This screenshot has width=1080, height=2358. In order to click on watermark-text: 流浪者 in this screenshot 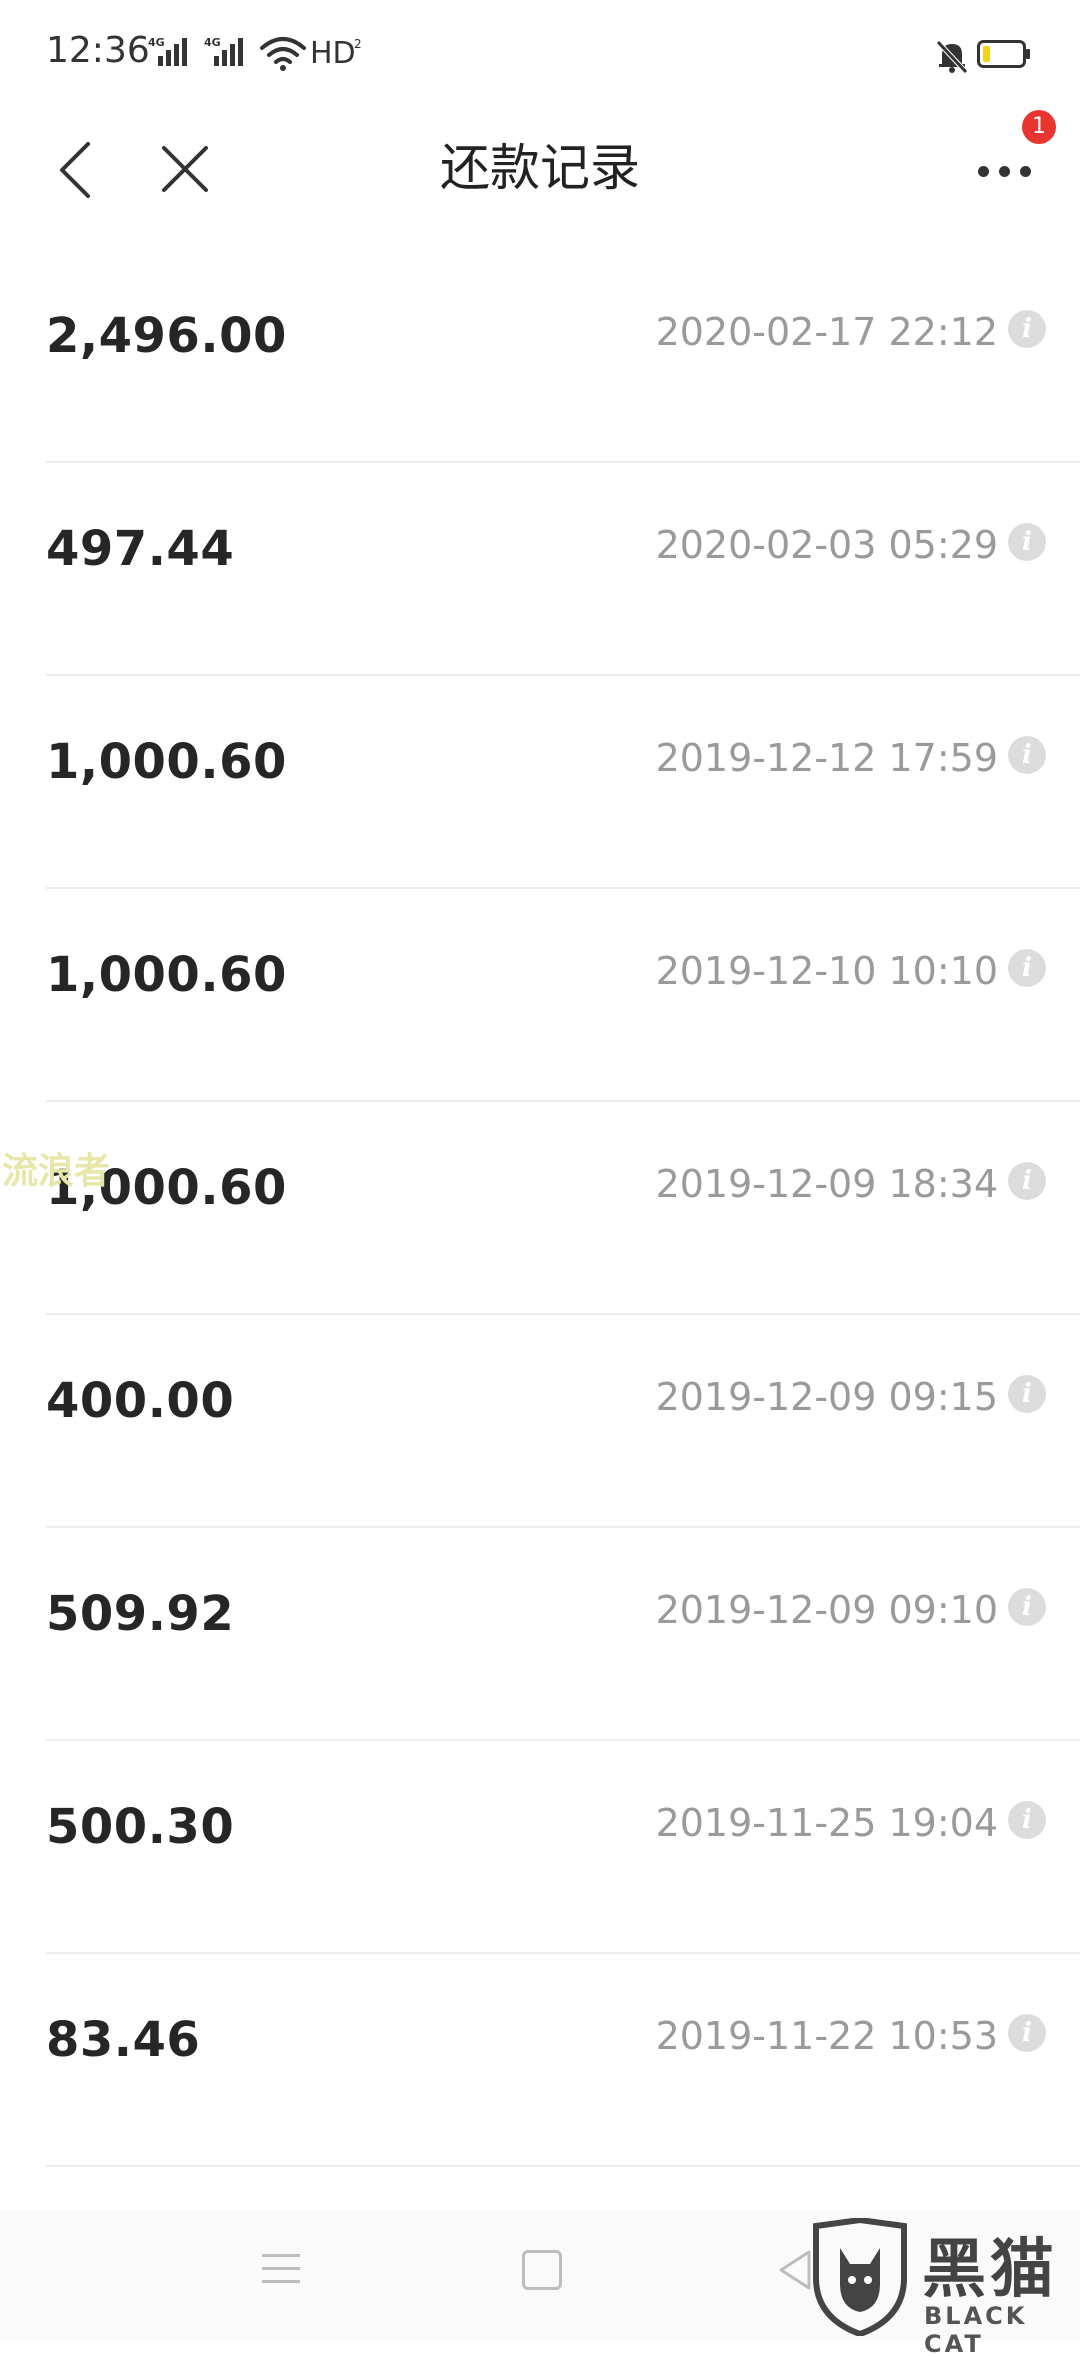, I will do `click(56, 1171)`.